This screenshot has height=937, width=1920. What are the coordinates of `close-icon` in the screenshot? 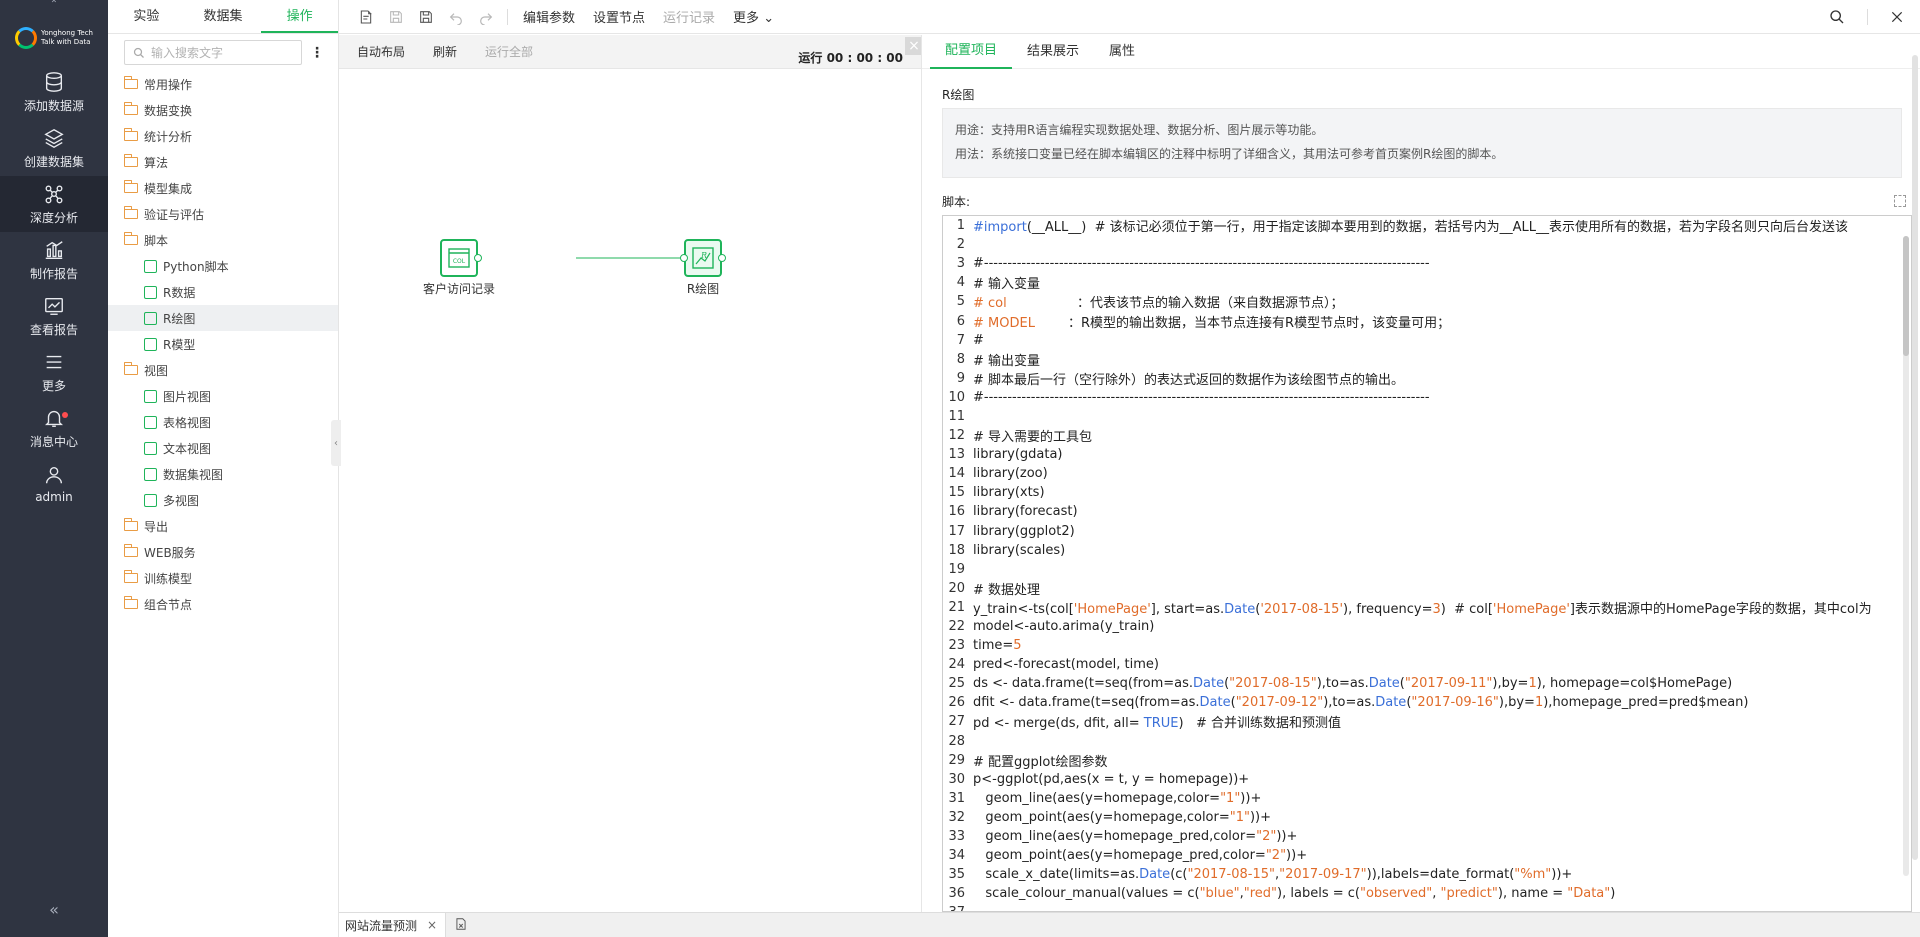 It's located at (1897, 17).